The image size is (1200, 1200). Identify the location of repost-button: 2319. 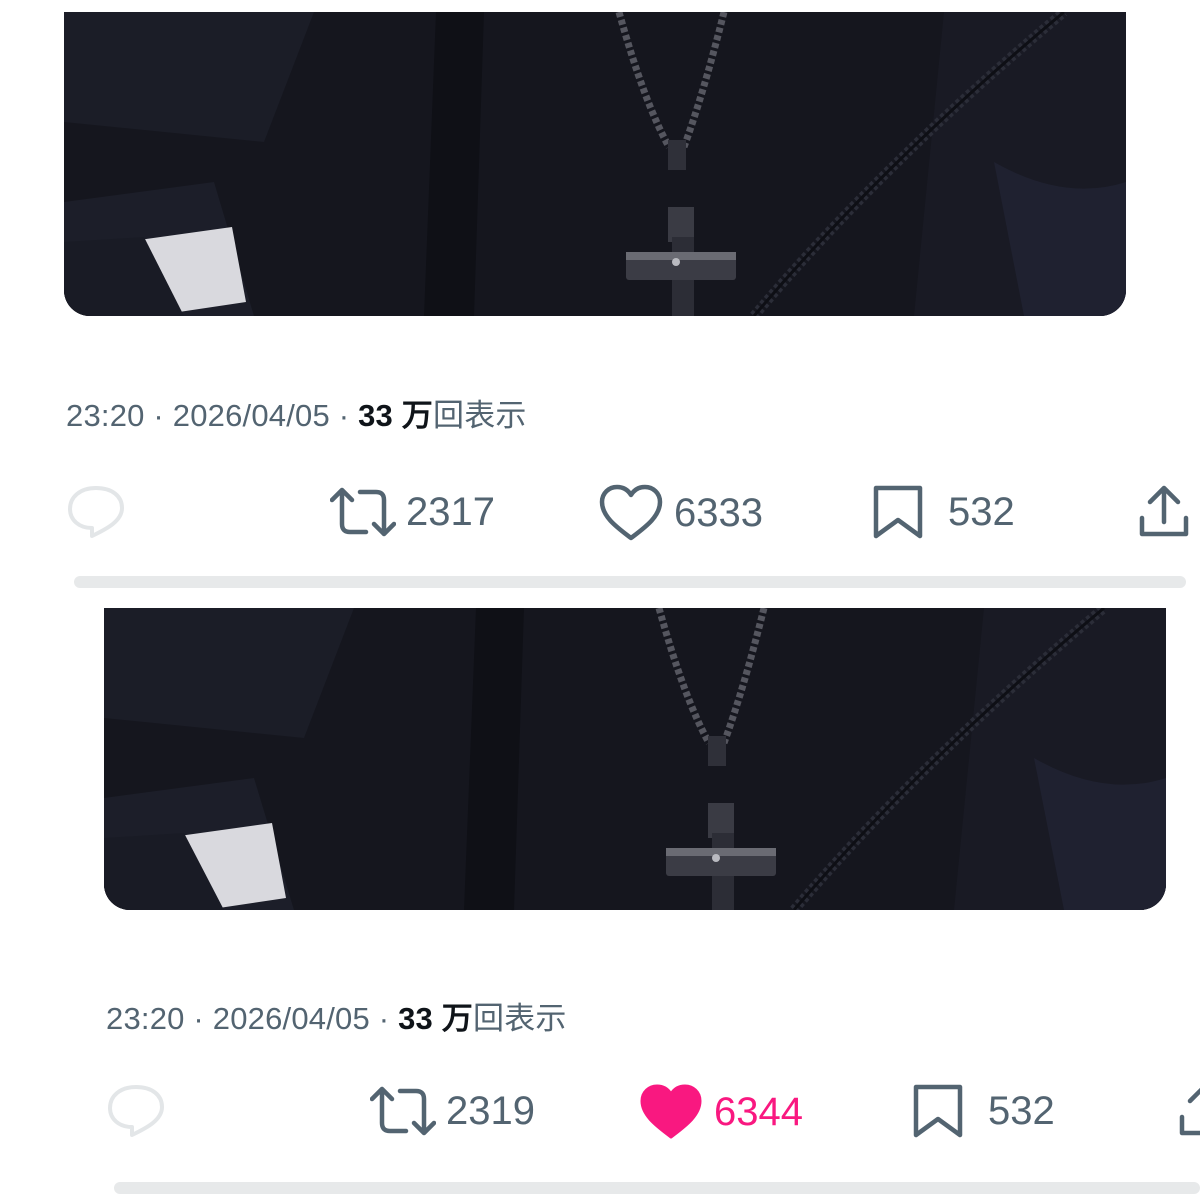
(452, 1111).